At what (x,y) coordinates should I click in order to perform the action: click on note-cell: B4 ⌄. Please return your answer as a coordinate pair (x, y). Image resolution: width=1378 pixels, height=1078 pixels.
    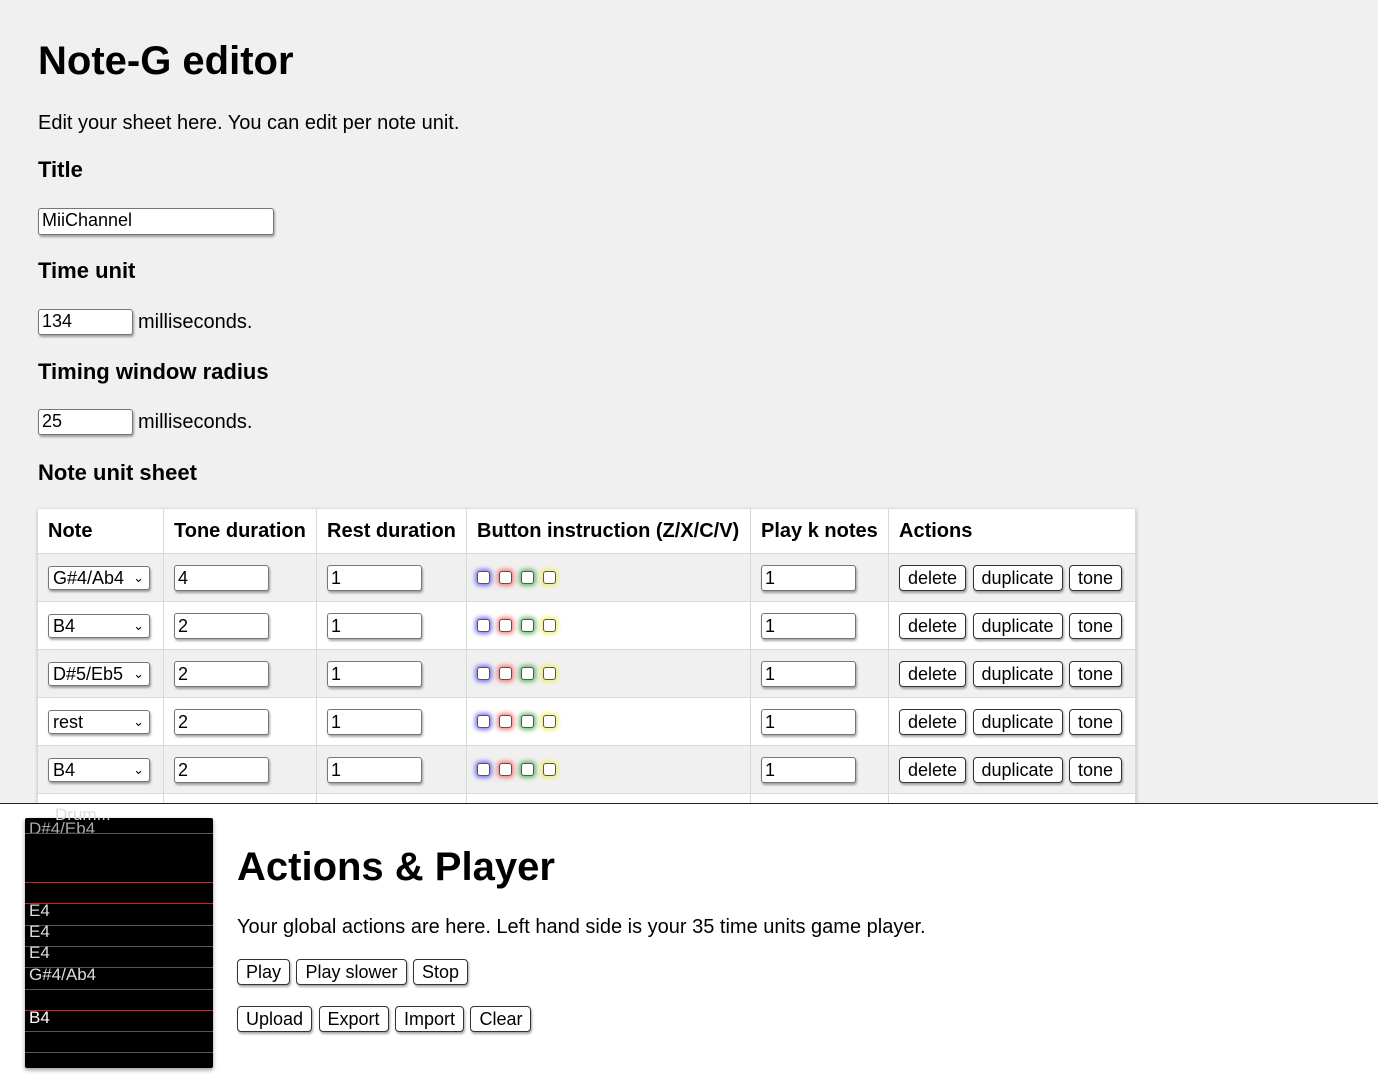
    Looking at the image, I should click on (101, 769).